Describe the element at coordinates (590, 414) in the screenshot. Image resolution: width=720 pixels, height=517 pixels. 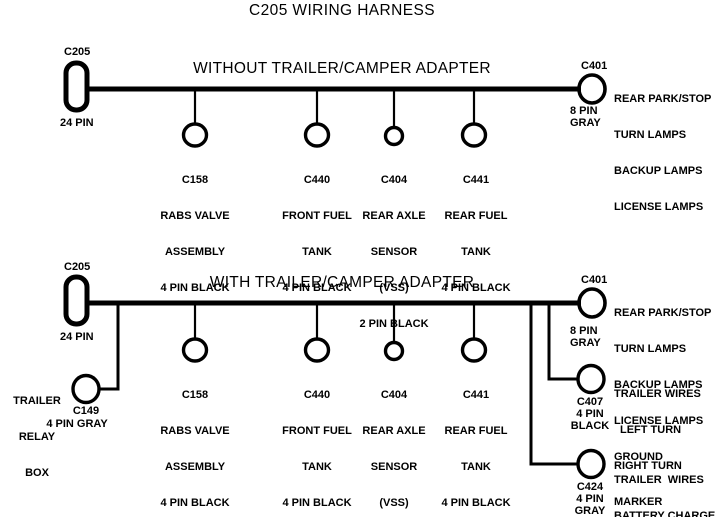
I see `connector-pins-c407: 4 PIN` at that location.